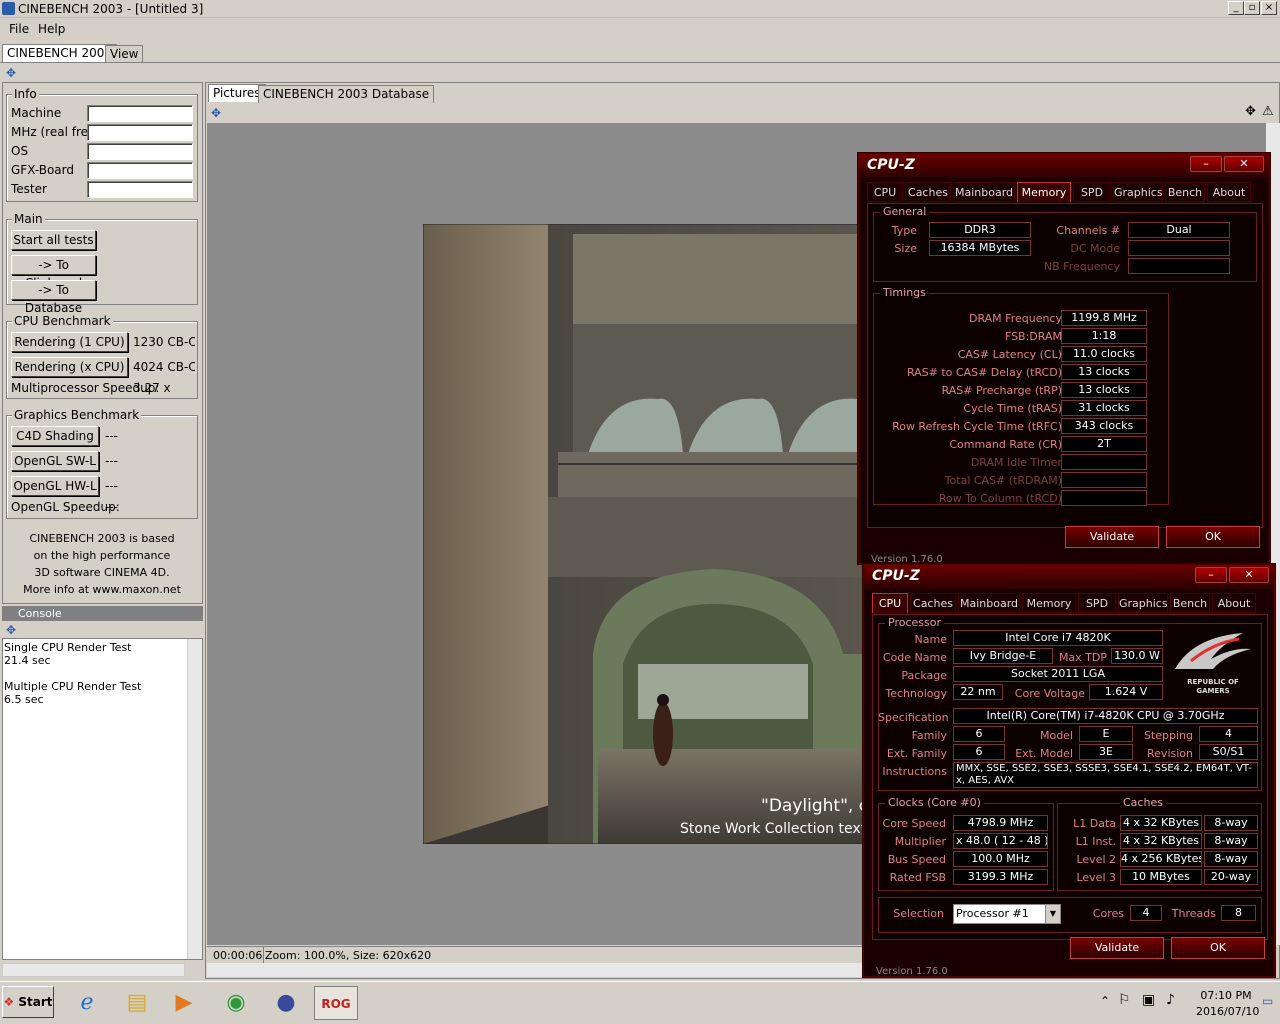  Describe the element at coordinates (1170, 1000) in the screenshot. I see `volume-icon: ♪` at that location.